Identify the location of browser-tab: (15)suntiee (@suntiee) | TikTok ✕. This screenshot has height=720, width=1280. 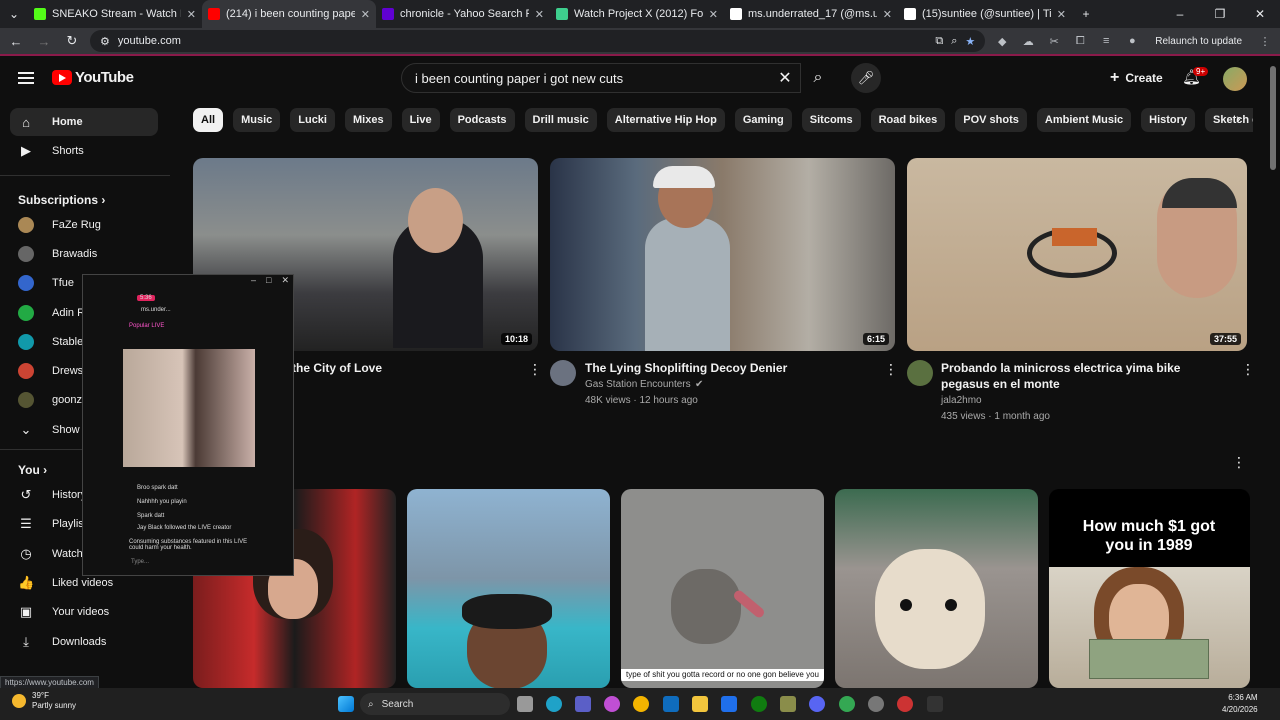
(985, 14).